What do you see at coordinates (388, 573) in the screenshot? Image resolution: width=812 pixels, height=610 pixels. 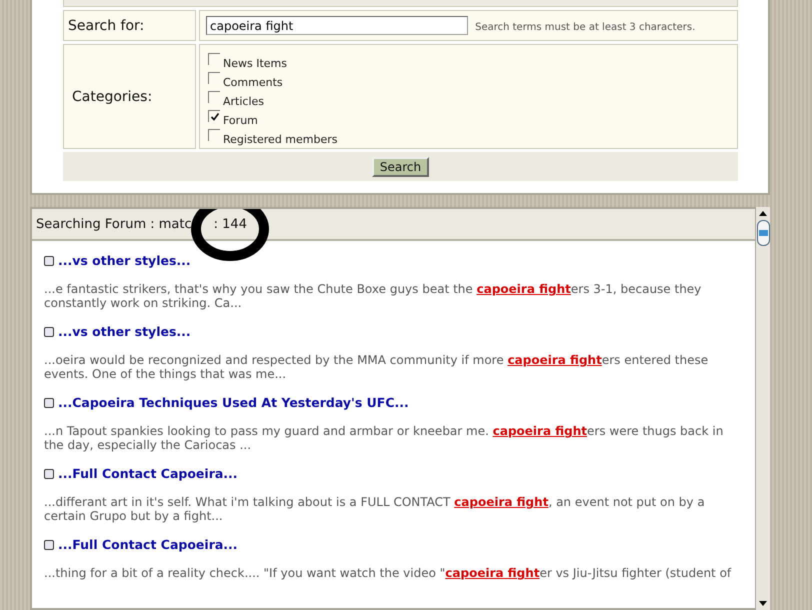 I see `result-snippet: ...thing for a bit of a reality check.... "If you want watch the video "capoeira fighter vs Jiu-Jitsu fighter (student of` at bounding box center [388, 573].